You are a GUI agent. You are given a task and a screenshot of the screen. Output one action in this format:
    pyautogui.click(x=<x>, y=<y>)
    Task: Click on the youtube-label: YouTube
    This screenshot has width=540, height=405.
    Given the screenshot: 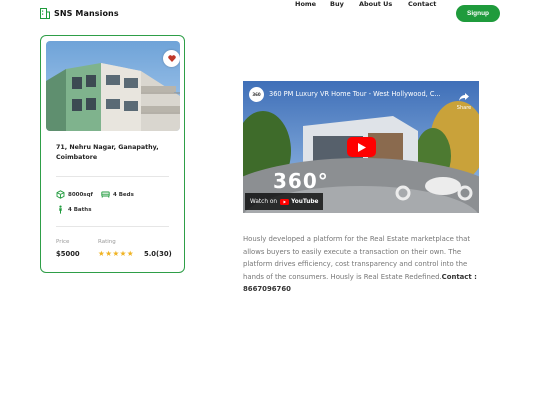 What is the action you would take?
    pyautogui.click(x=305, y=201)
    